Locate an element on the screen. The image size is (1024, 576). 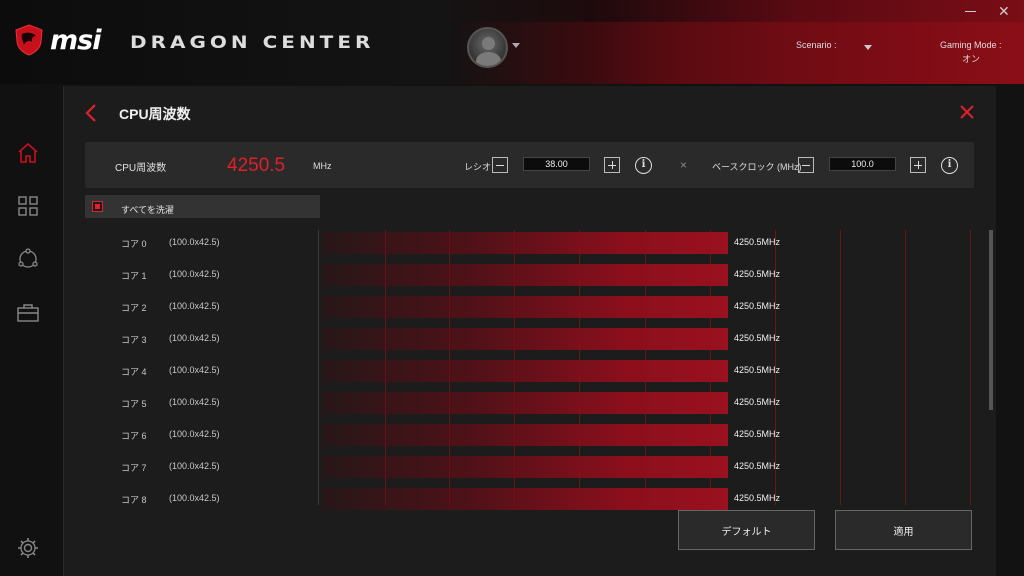
scrollbar is located at coordinates (991, 320).